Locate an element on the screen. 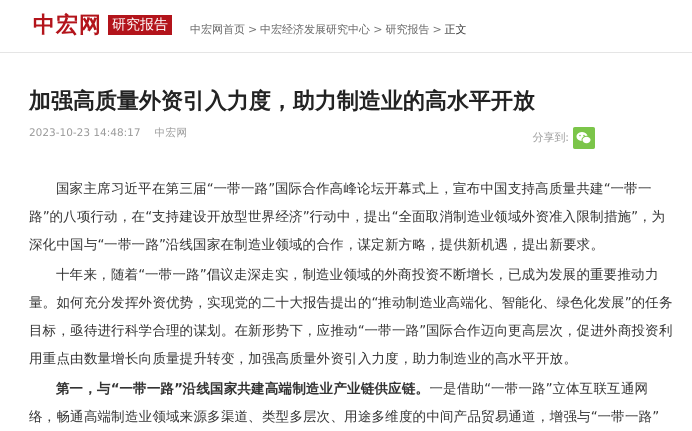 The image size is (692, 431). wechat-share-icon is located at coordinates (584, 138).